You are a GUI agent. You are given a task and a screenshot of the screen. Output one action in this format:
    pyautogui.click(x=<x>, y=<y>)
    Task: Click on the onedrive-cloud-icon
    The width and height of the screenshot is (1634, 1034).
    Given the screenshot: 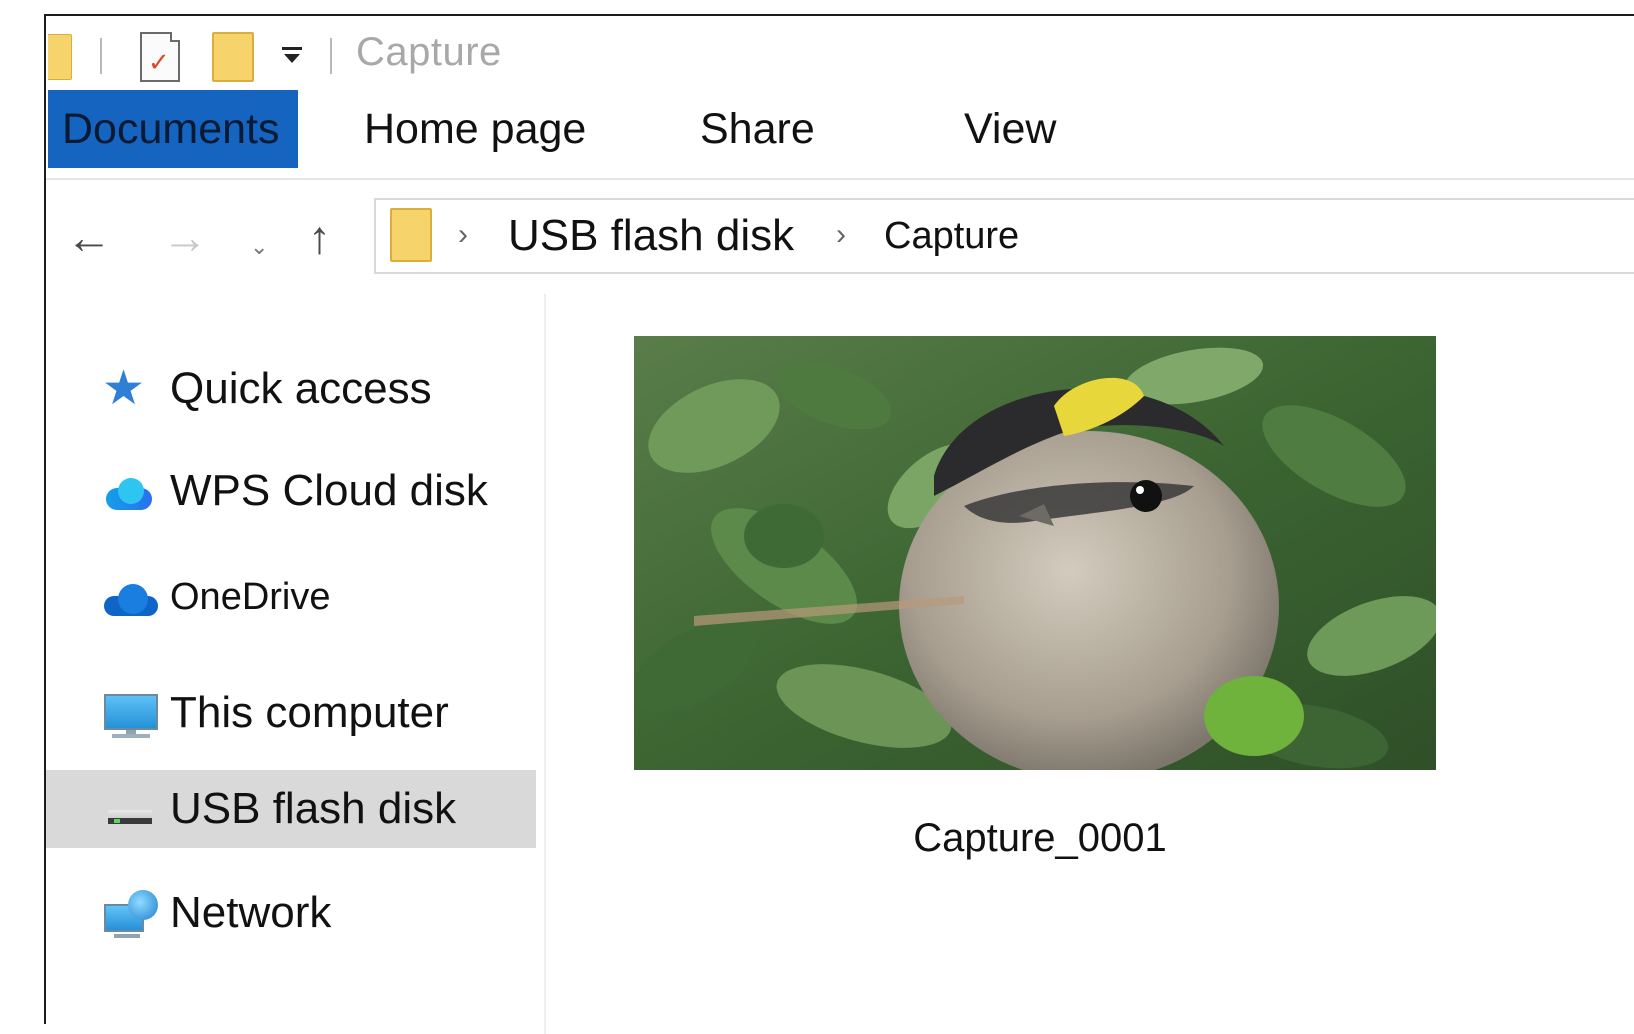 What is the action you would take?
    pyautogui.click(x=130, y=597)
    